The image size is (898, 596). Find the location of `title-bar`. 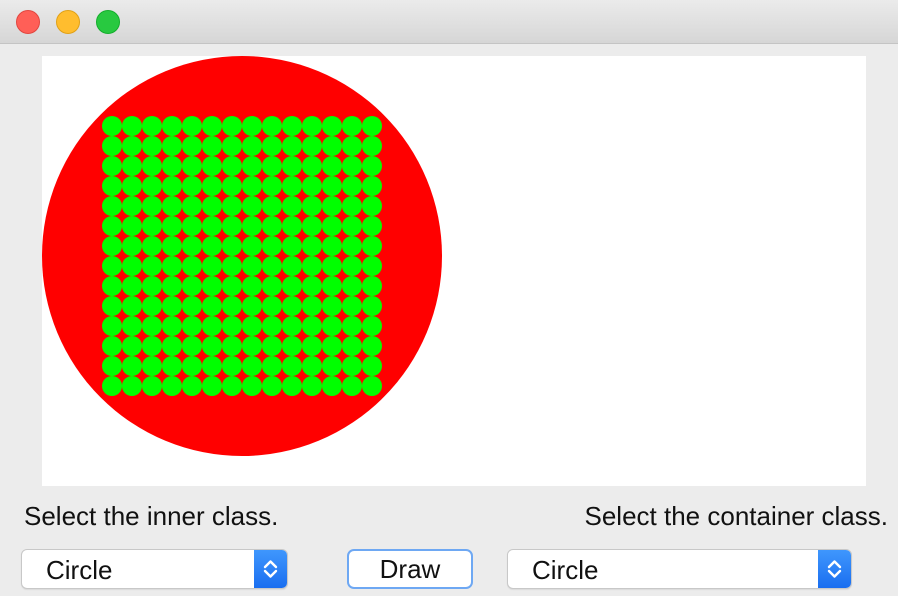

title-bar is located at coordinates (449, 22).